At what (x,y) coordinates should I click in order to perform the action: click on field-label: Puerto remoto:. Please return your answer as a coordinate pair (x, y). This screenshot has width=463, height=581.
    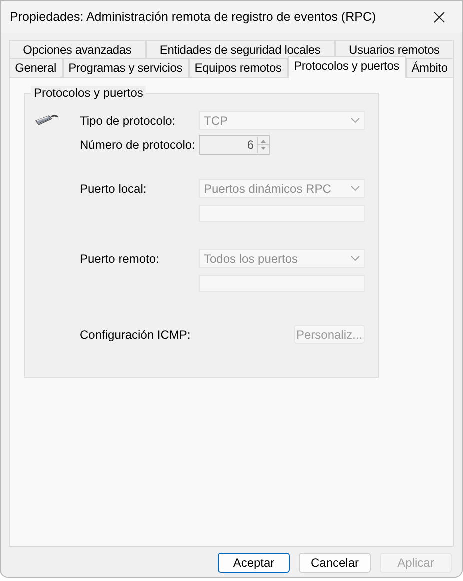
    Looking at the image, I should click on (120, 259).